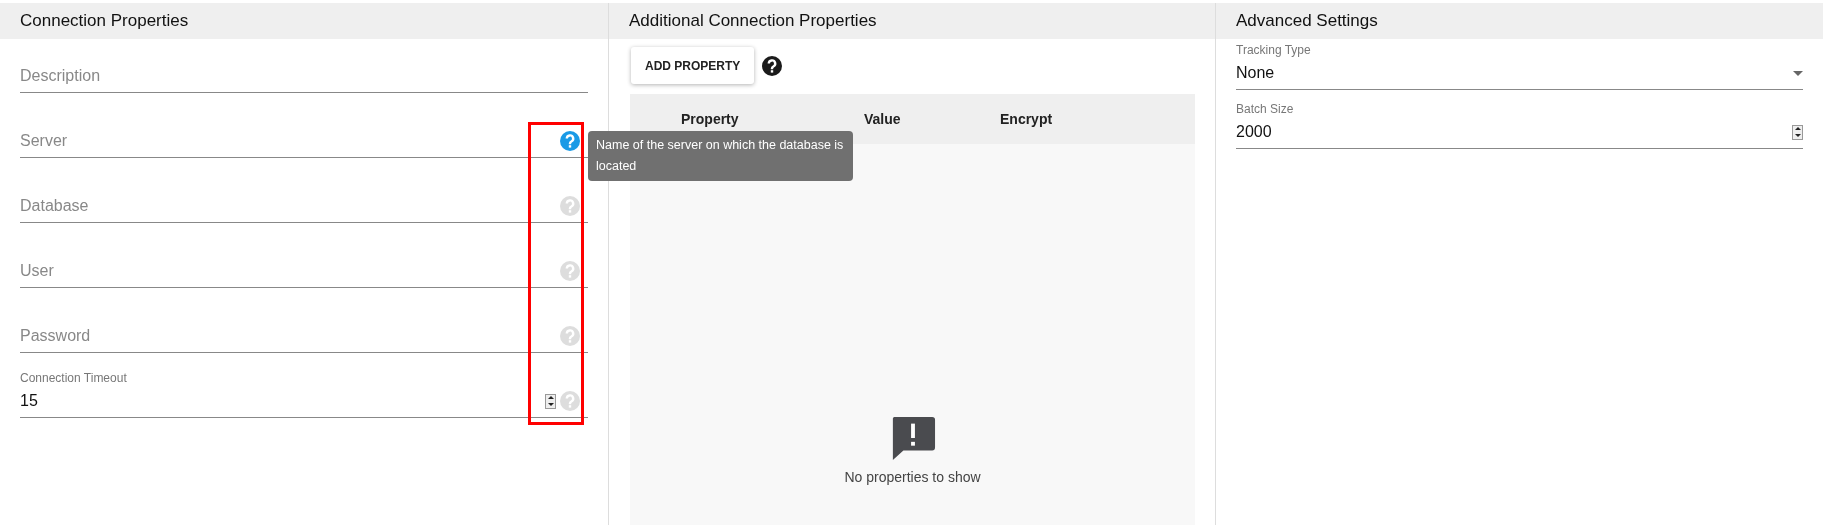 Image resolution: width=1823 pixels, height=525 pixels. Describe the element at coordinates (1256, 73) in the screenshot. I see `field-value: None` at that location.